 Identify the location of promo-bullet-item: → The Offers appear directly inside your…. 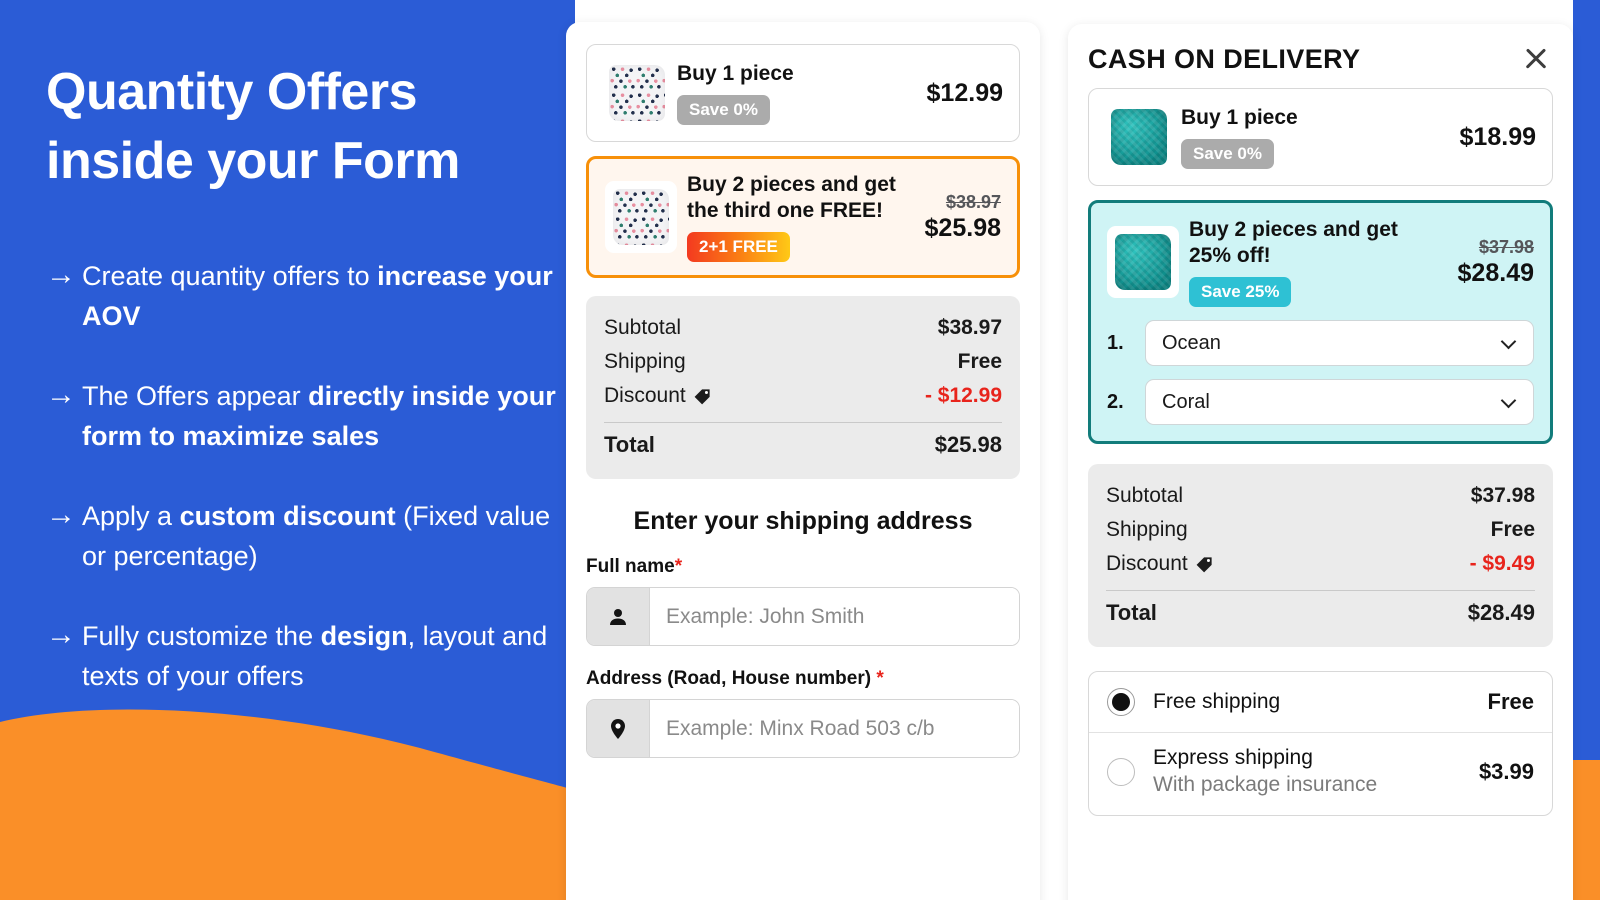
(301, 417).